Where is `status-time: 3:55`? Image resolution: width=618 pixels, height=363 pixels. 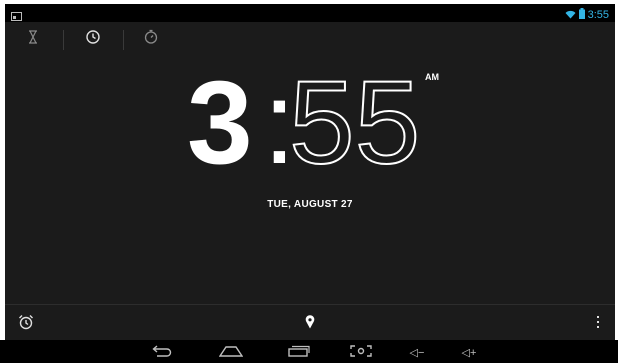
status-time: 3:55 is located at coordinates (598, 15).